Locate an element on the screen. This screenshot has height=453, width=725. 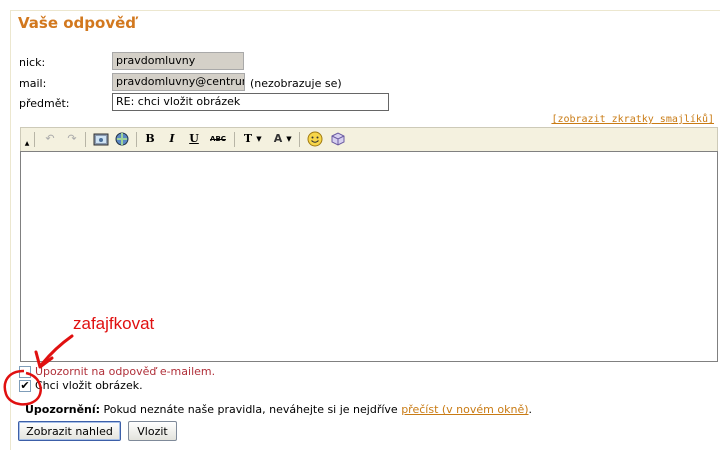
italic-button: I is located at coordinates (172, 139).